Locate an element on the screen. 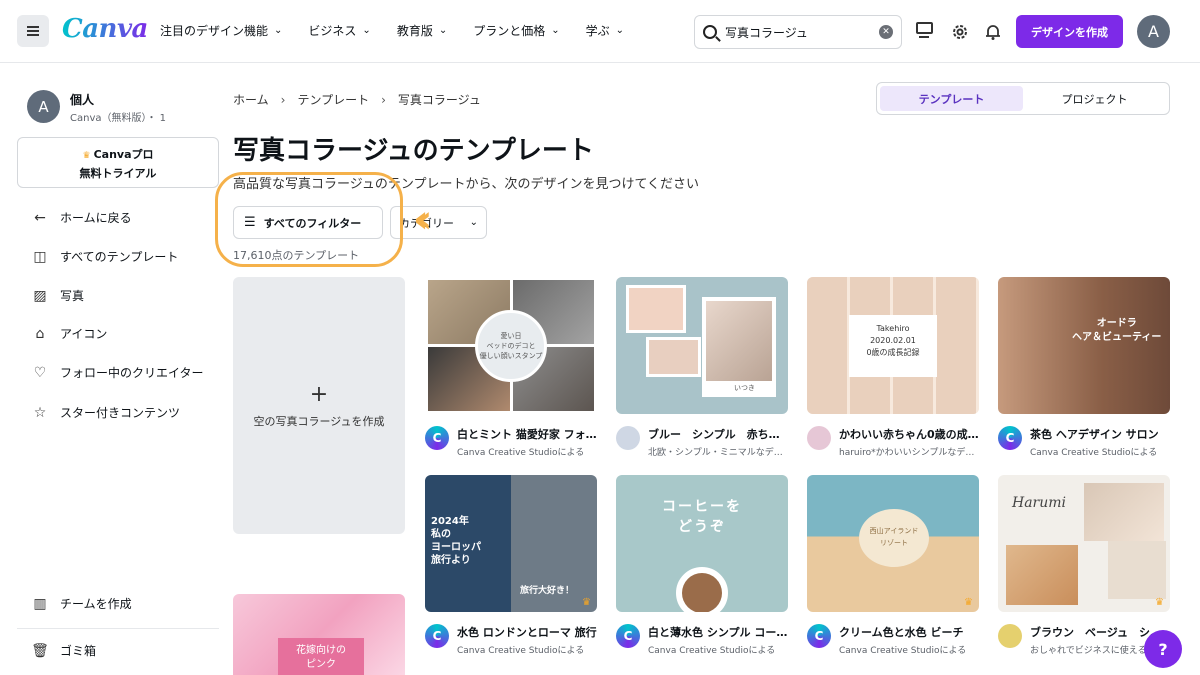  template-icon: ◫ is located at coordinates (40, 256).